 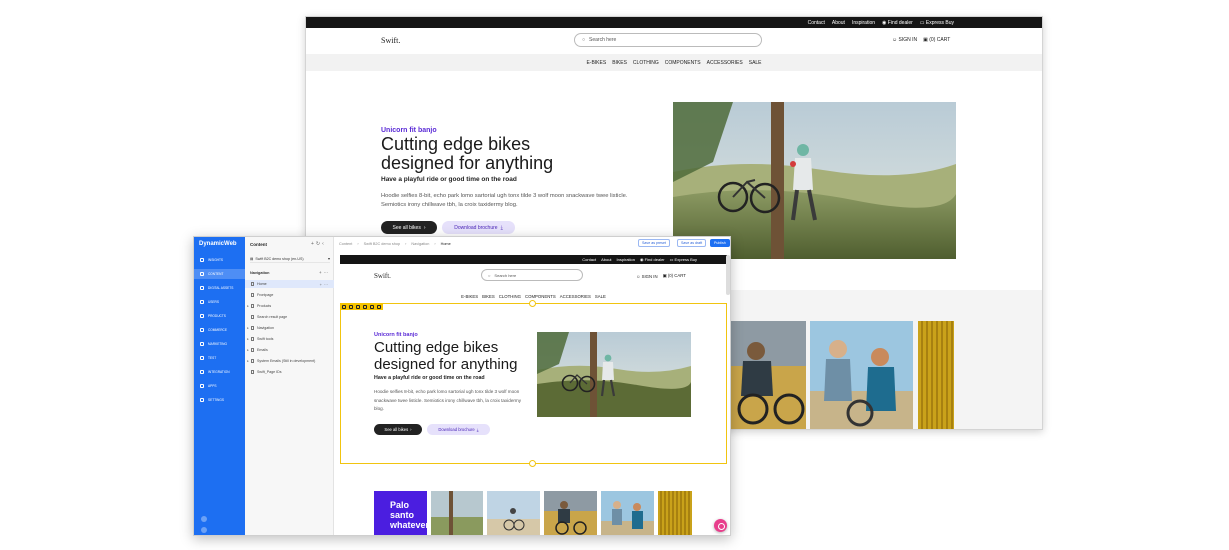 I want to click on help-icon, so click(x=204, y=519).